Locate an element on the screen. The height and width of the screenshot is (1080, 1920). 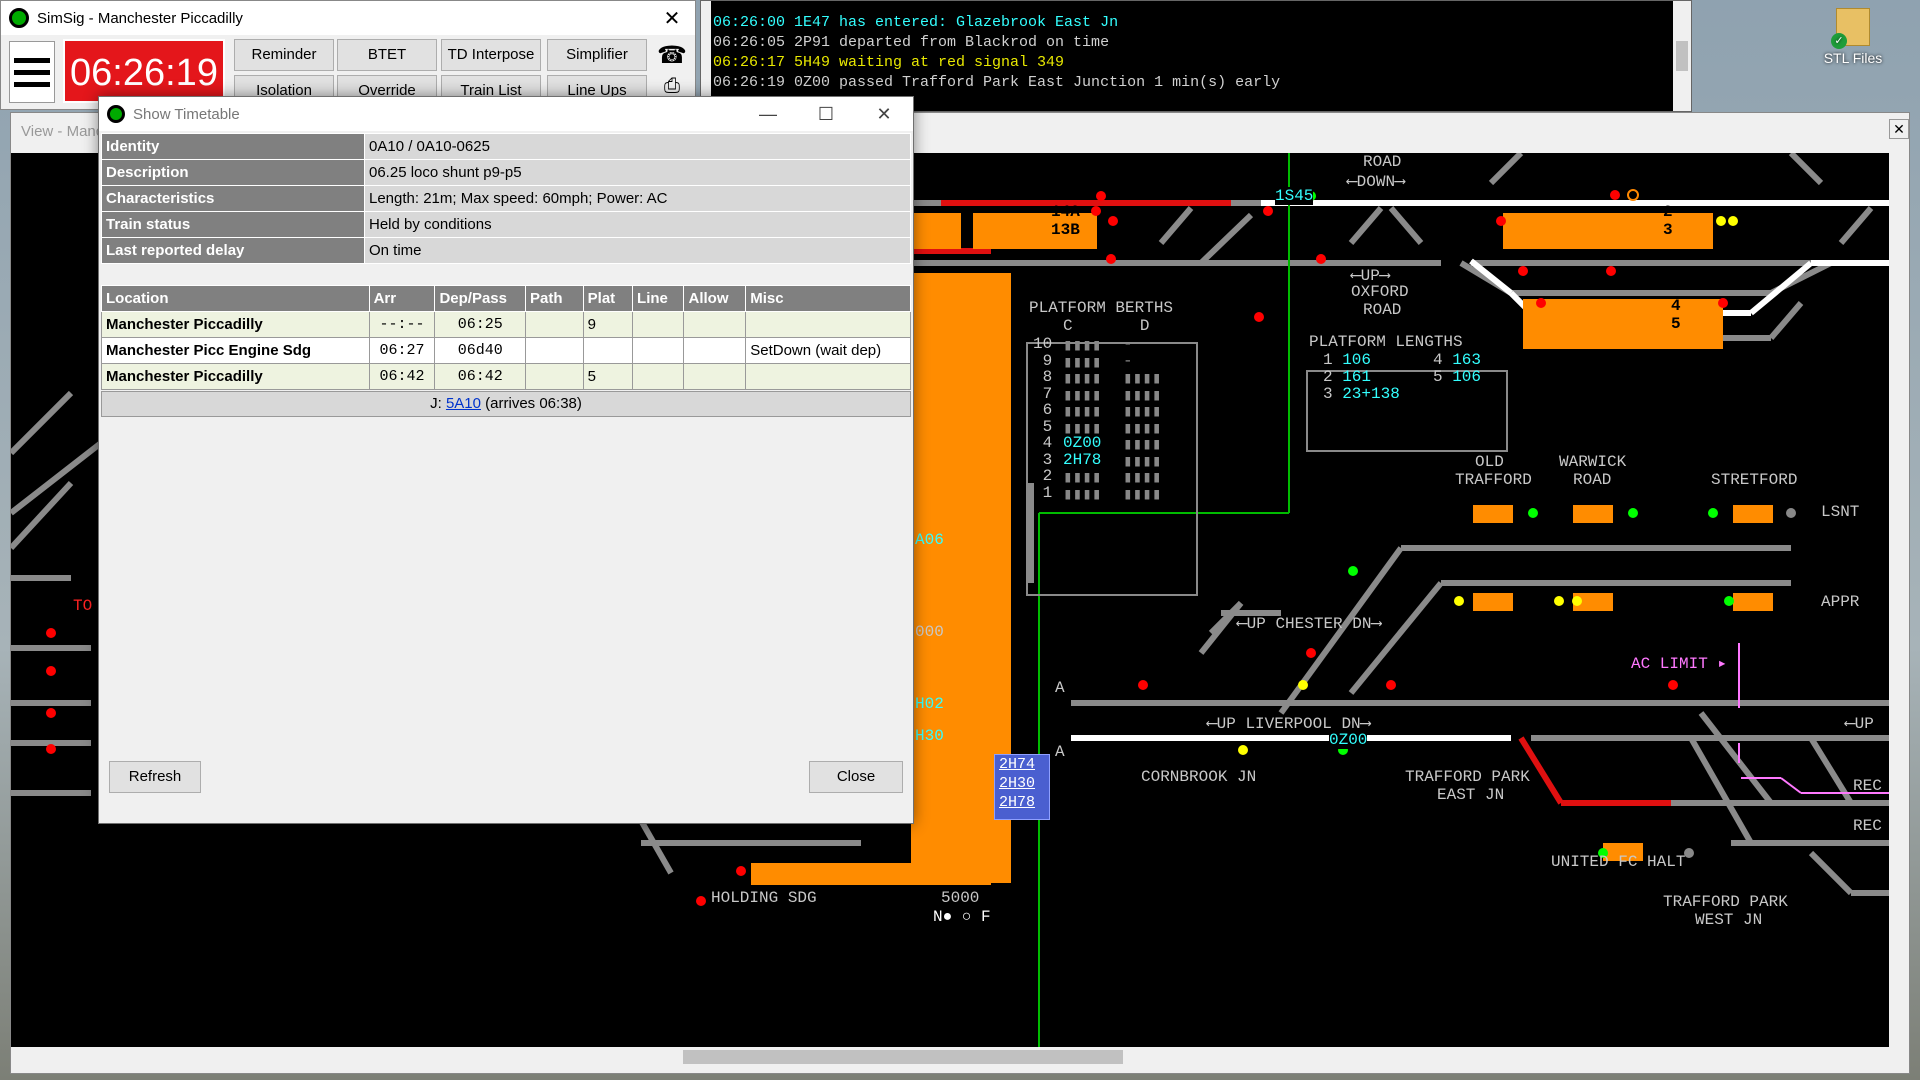
message-scrollbar is located at coordinates (1682, 56).